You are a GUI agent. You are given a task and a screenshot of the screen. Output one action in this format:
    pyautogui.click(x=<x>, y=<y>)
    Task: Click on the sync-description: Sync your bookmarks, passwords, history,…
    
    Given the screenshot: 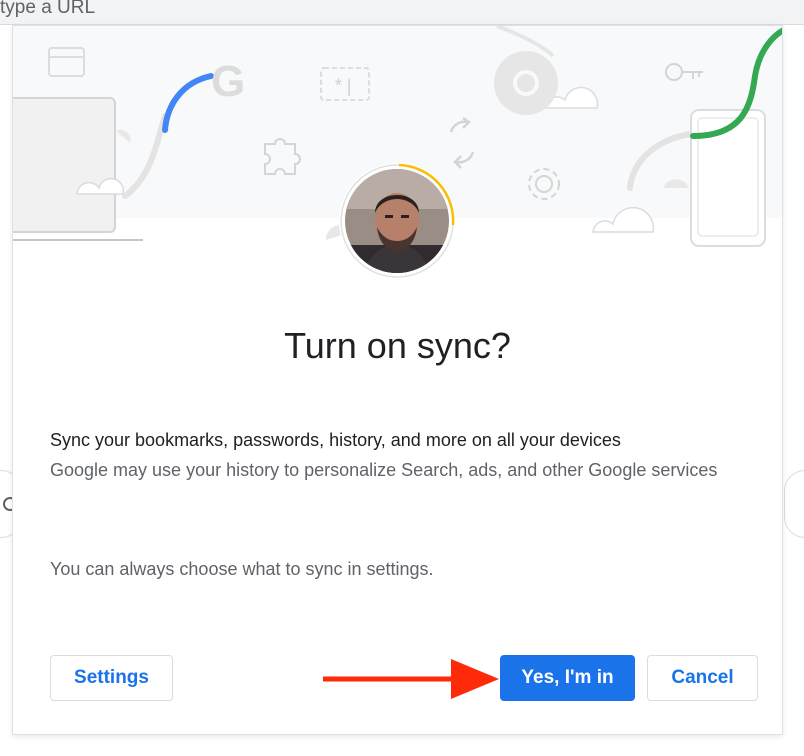 What is the action you would take?
    pyautogui.click(x=335, y=440)
    